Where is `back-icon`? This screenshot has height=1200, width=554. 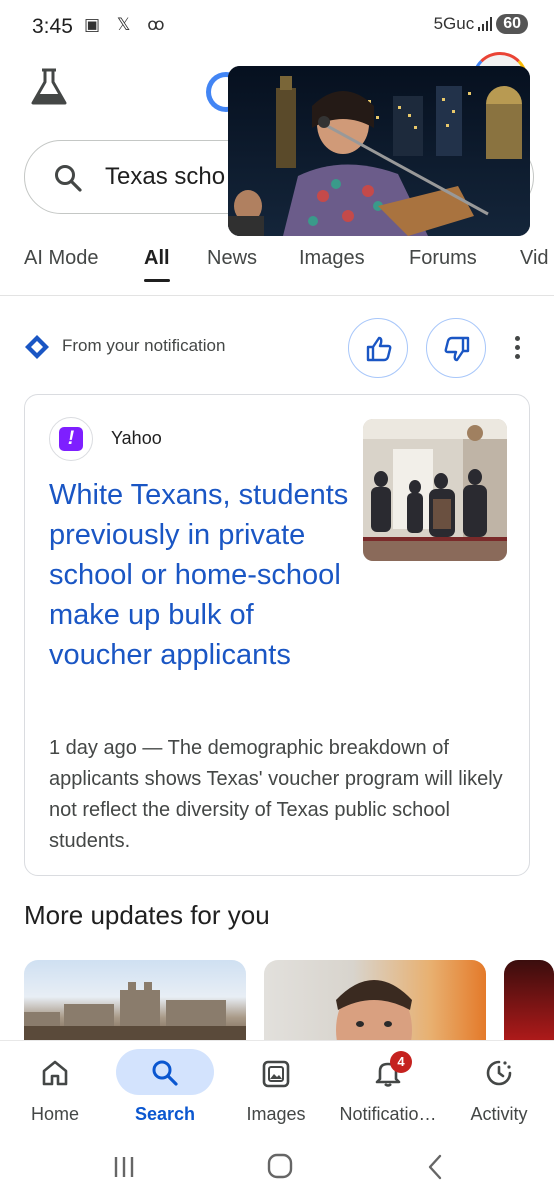
back-icon is located at coordinates (436, 1167).